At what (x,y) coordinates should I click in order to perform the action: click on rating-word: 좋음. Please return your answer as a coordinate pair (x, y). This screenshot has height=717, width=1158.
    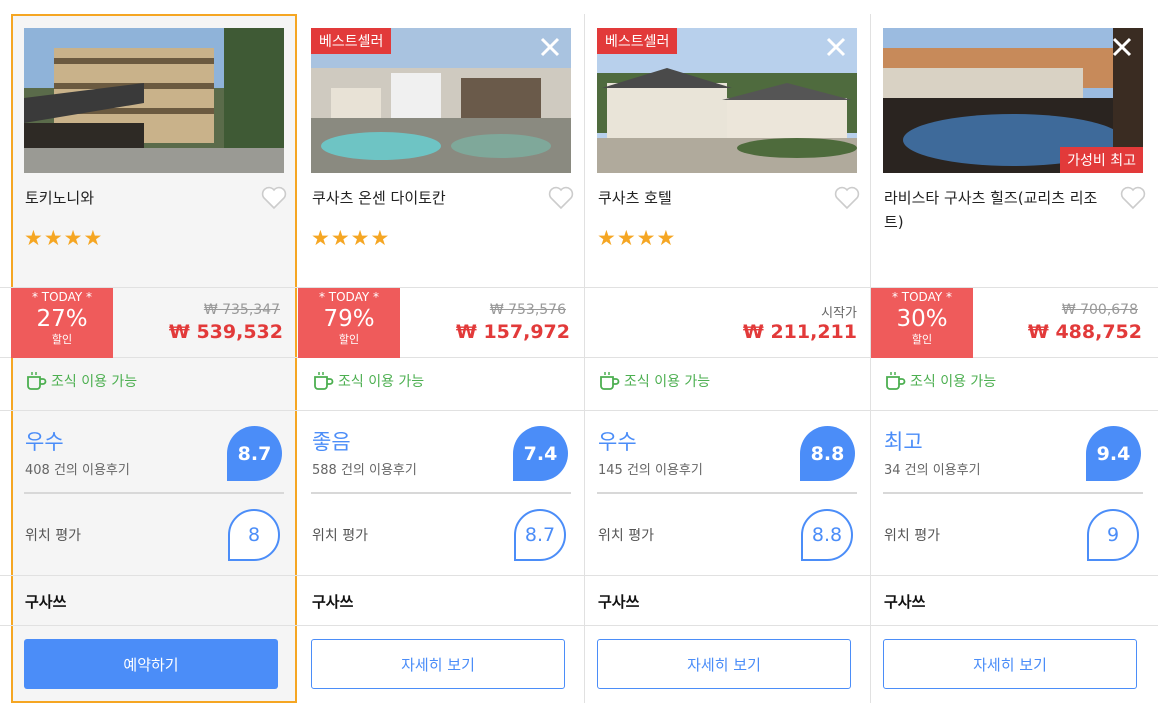
    Looking at the image, I should click on (331, 442).